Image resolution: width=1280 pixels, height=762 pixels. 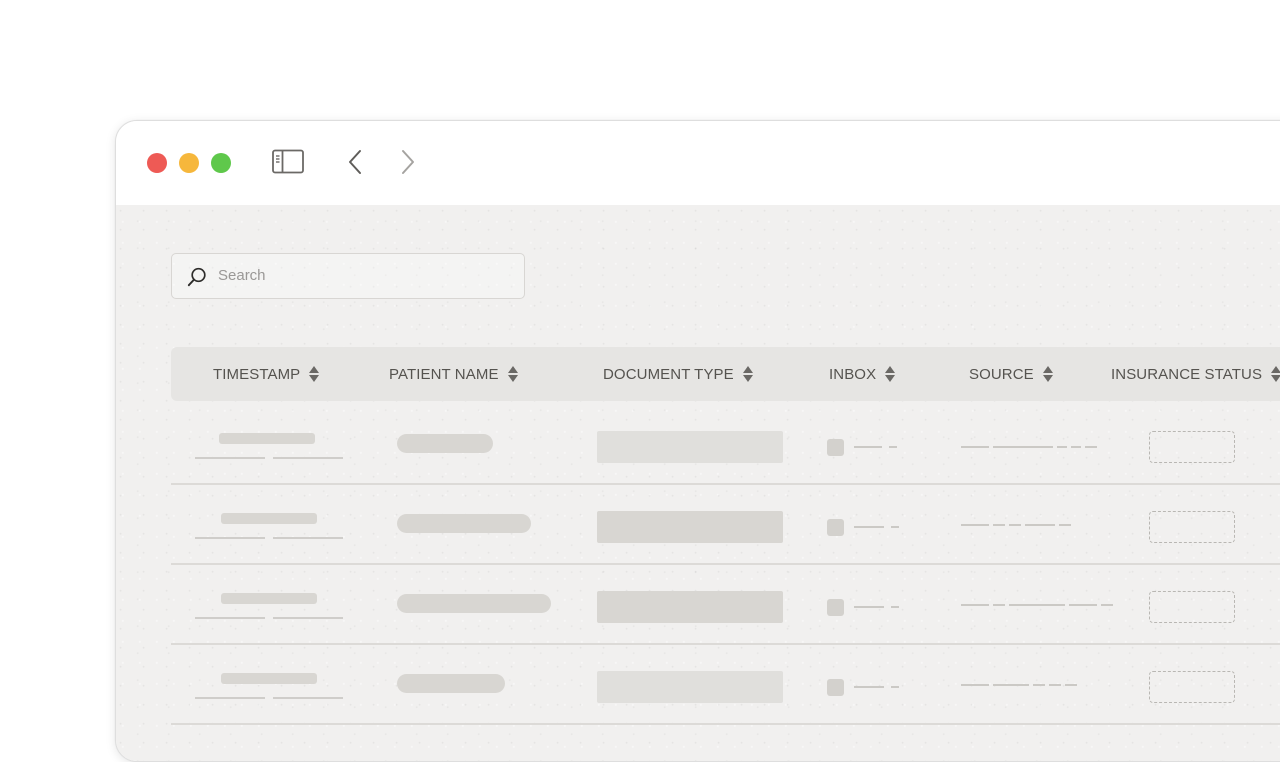 I want to click on column-label: INBOX, so click(x=853, y=374).